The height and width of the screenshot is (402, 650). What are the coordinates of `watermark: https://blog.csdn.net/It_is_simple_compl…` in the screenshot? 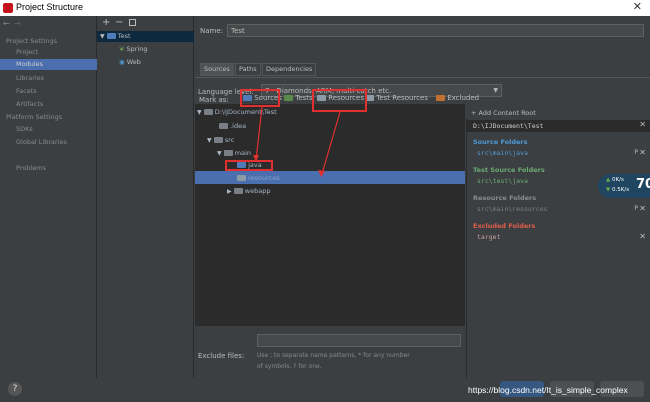 It's located at (548, 390).